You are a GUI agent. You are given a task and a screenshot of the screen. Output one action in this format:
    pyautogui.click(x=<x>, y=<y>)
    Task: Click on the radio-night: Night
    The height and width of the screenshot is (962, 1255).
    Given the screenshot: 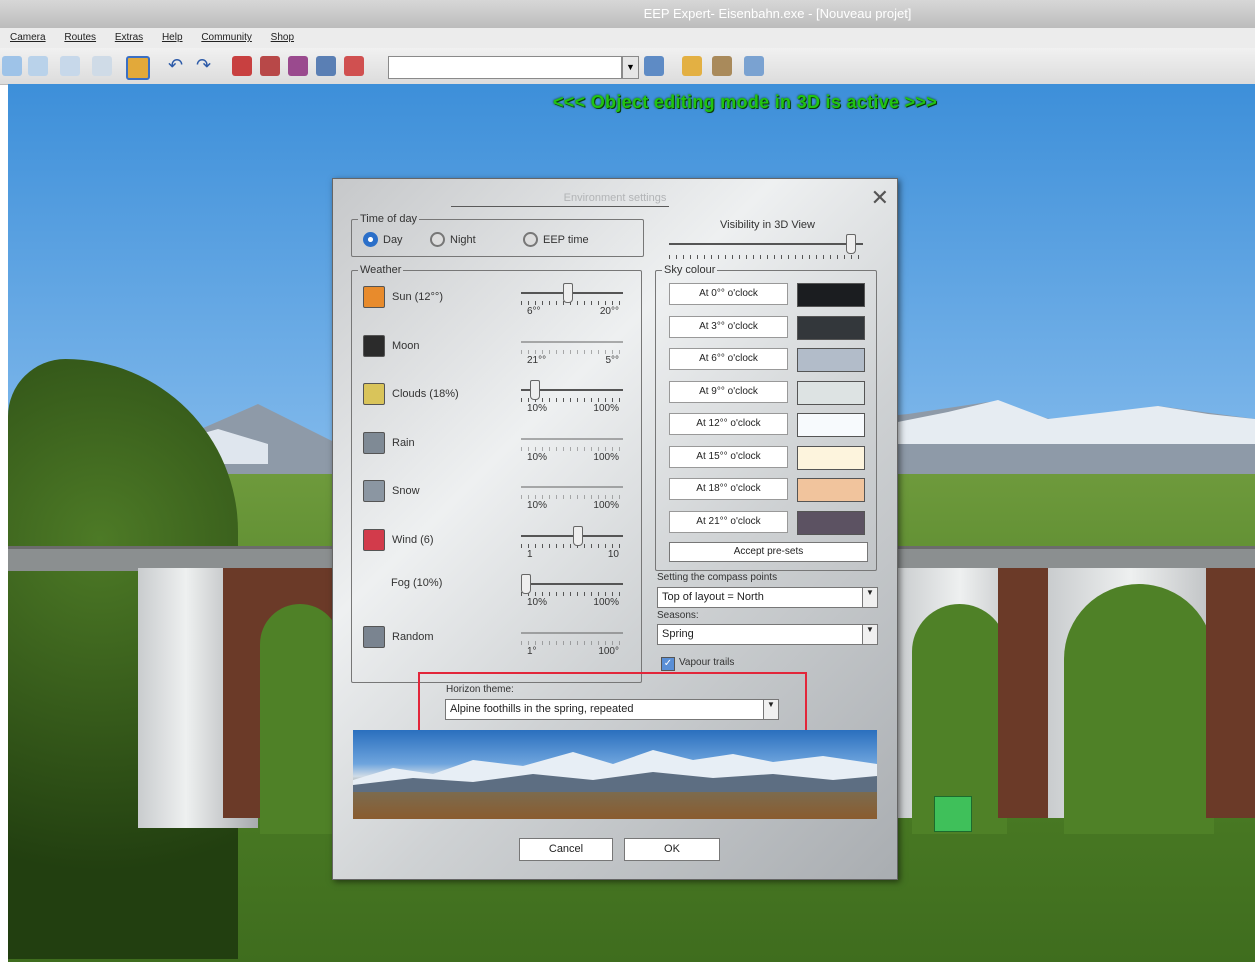 What is the action you would take?
    pyautogui.click(x=453, y=239)
    